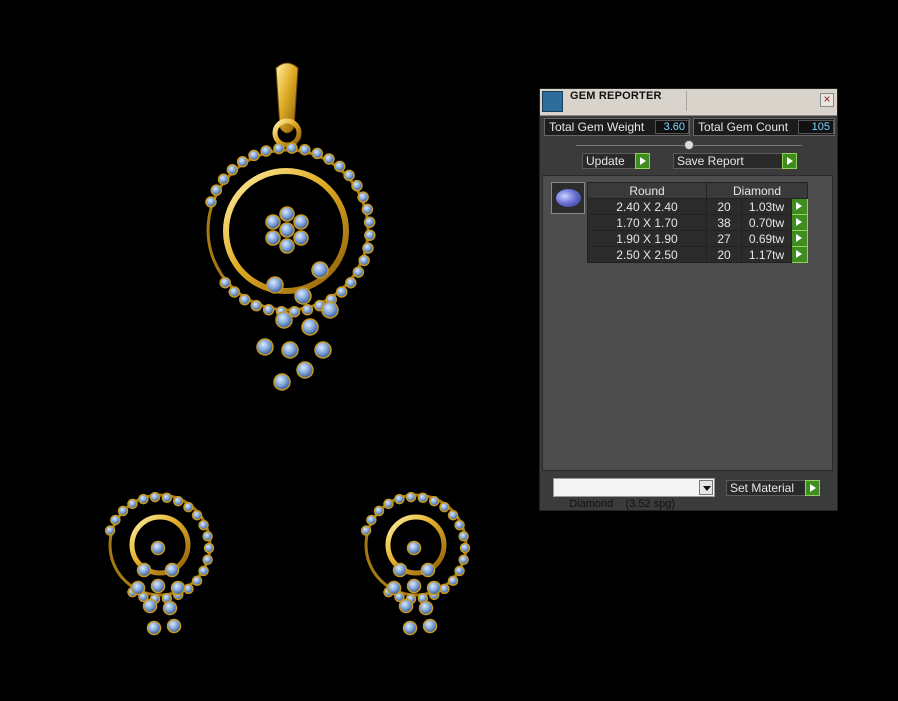  What do you see at coordinates (766, 206) in the screenshot?
I see `gem-weight: 1.03tw` at bounding box center [766, 206].